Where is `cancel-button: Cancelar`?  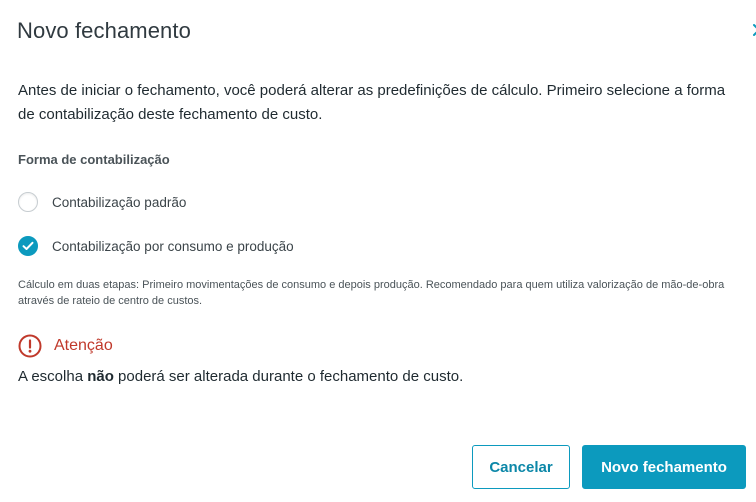 cancel-button: Cancelar is located at coordinates (521, 467).